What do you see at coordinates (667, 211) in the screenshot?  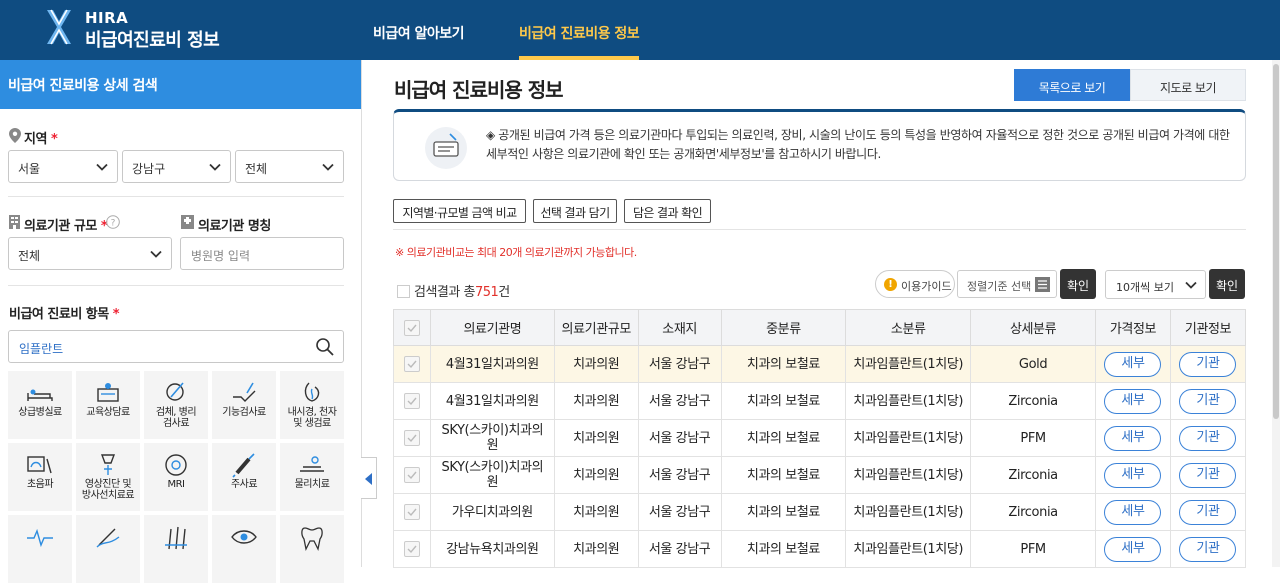 I see `view-saved-button: 담은 결과 확인` at bounding box center [667, 211].